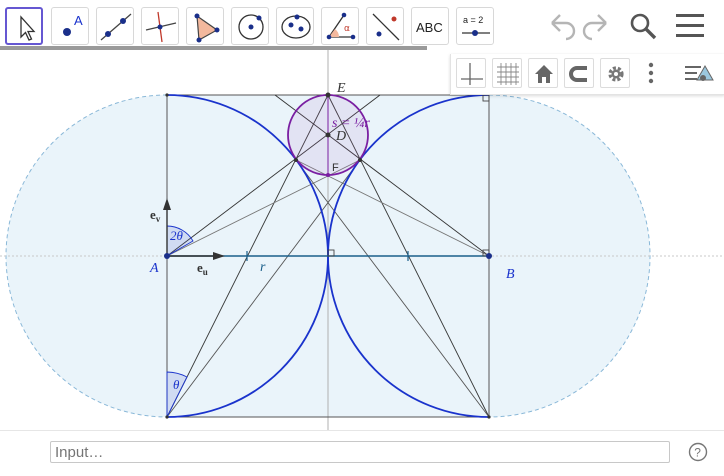  Describe the element at coordinates (167, 256) in the screenshot. I see `point-a` at that location.